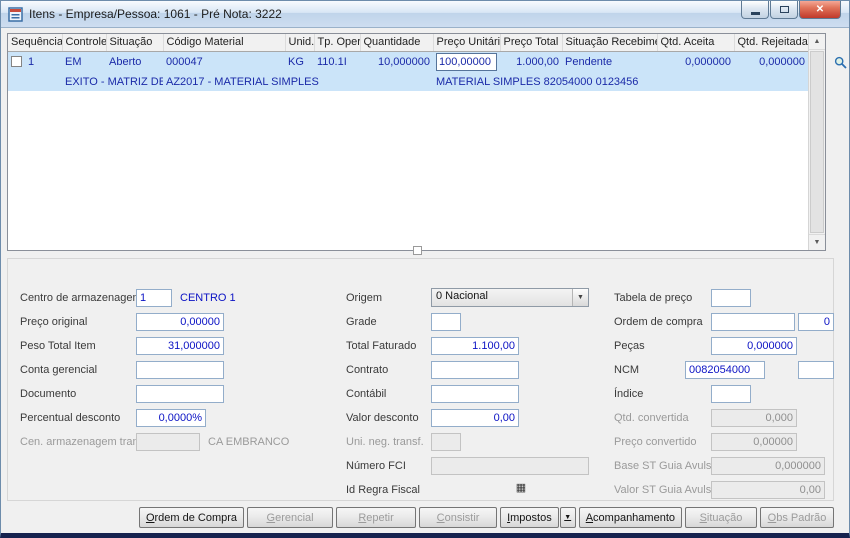  I want to click on pecas-input, so click(754, 346).